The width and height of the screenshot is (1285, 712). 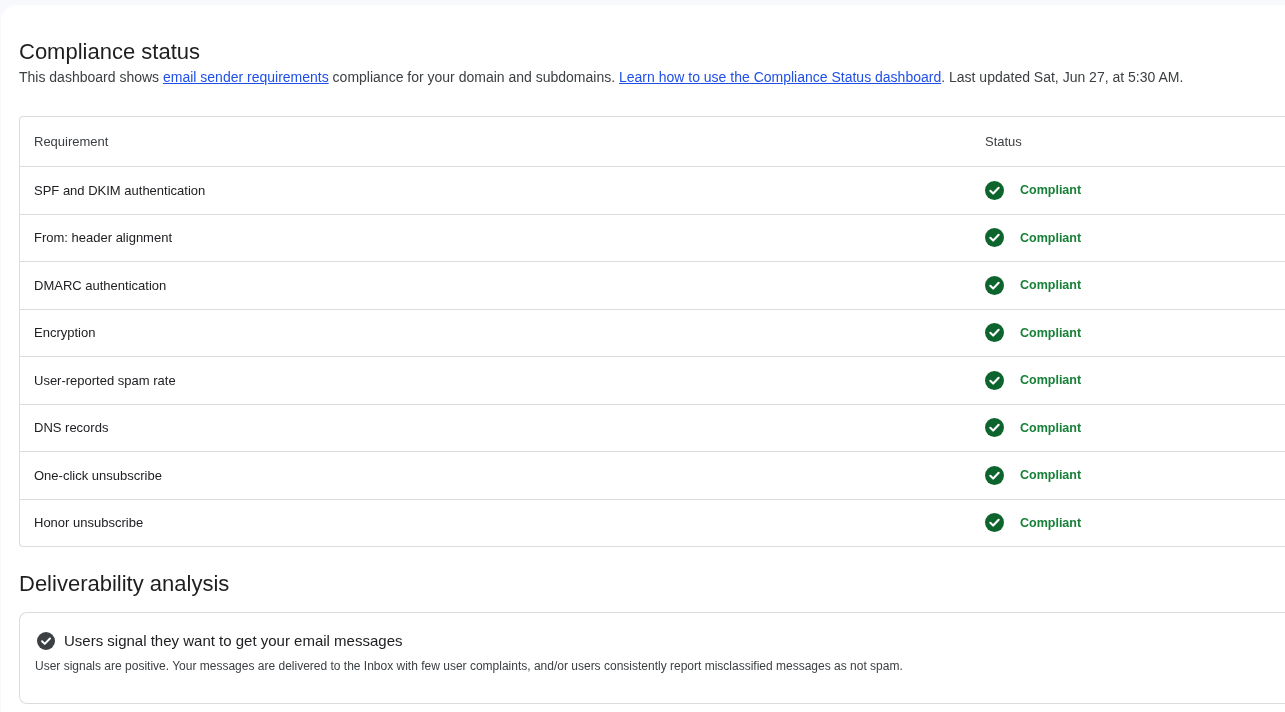 What do you see at coordinates (1003, 141) in the screenshot?
I see `column-header: Status` at bounding box center [1003, 141].